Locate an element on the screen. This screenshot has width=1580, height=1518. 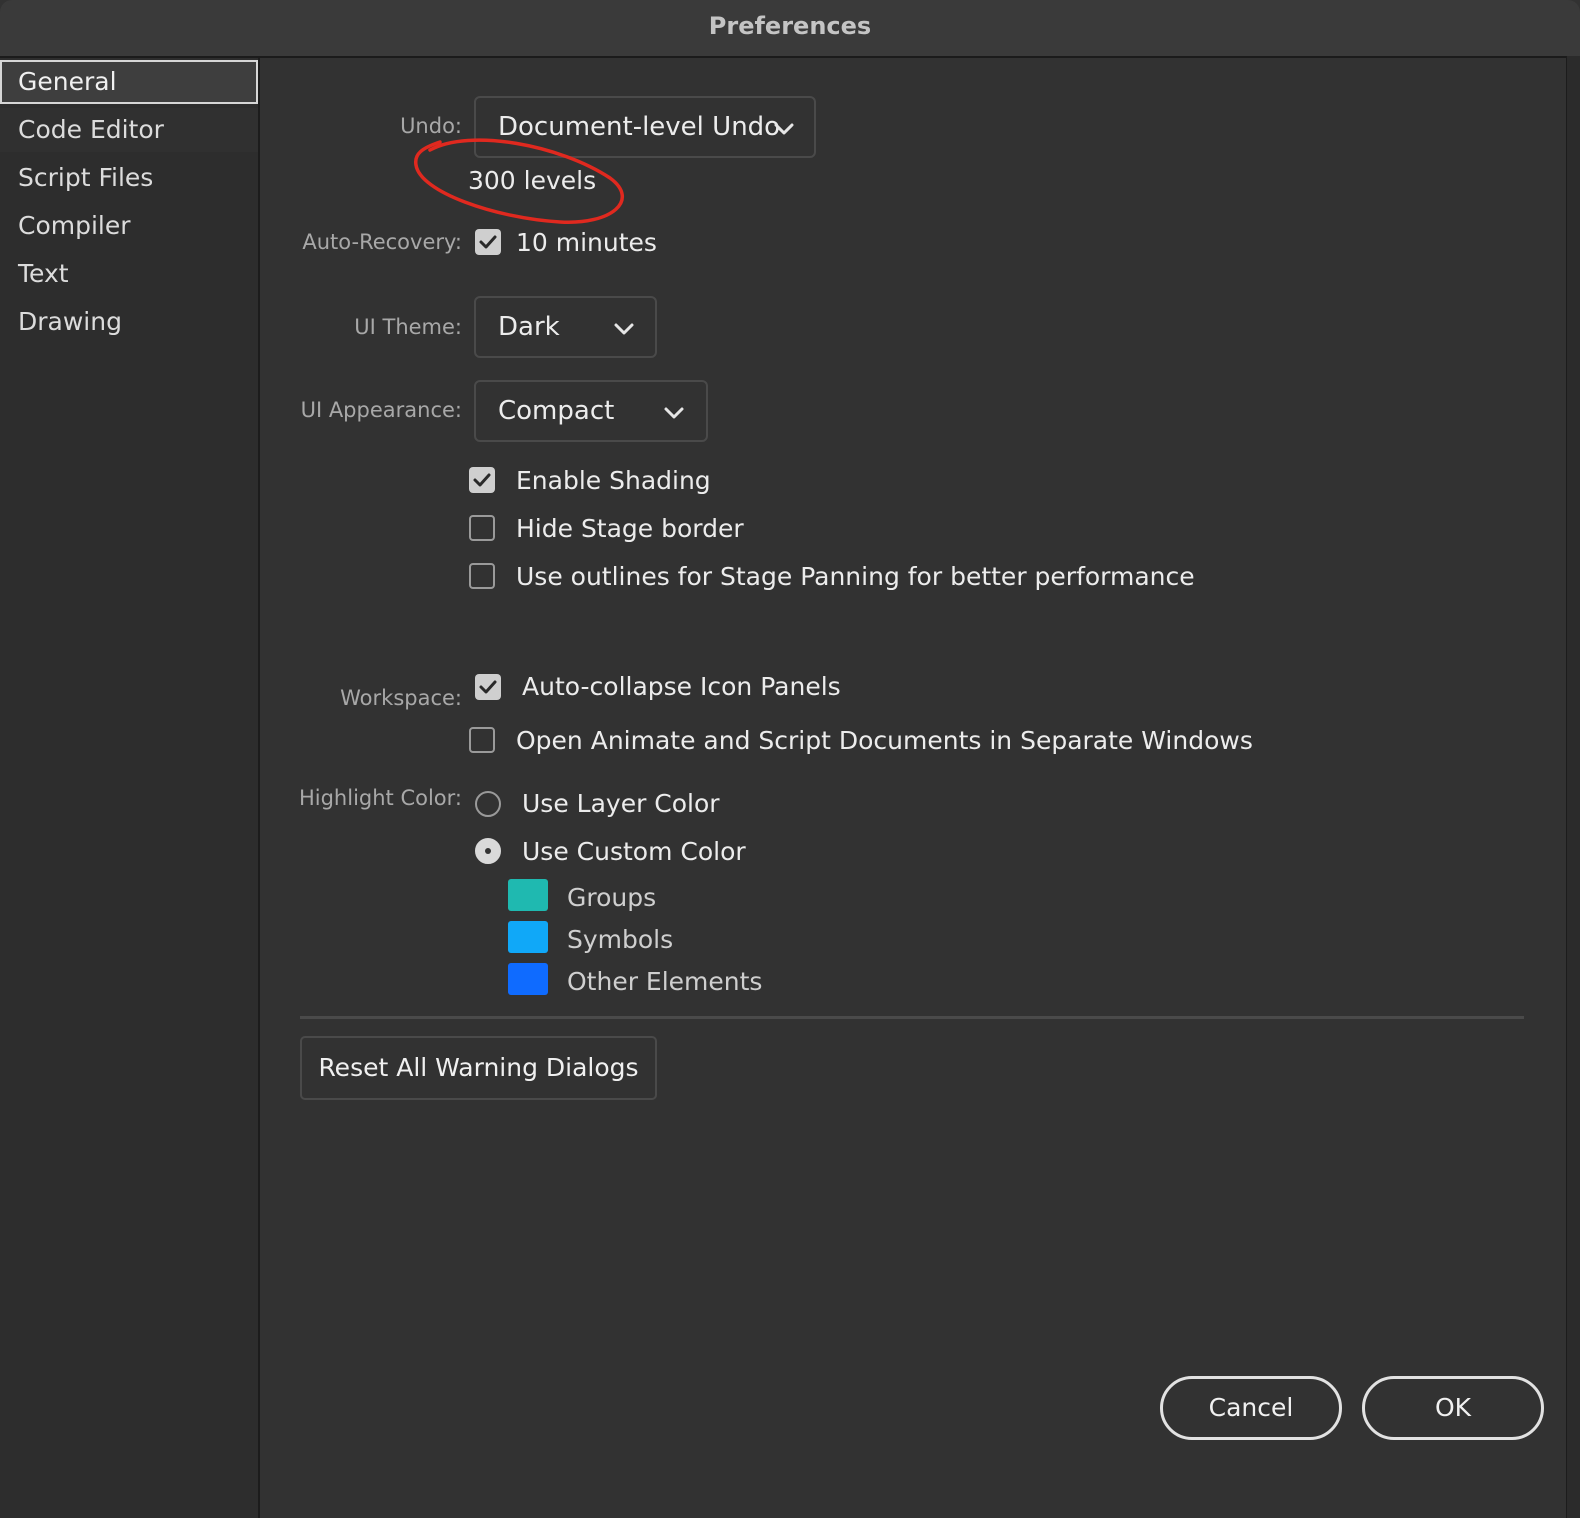
sidebar-item-code-editor: Code Editor is located at coordinates (129, 130).